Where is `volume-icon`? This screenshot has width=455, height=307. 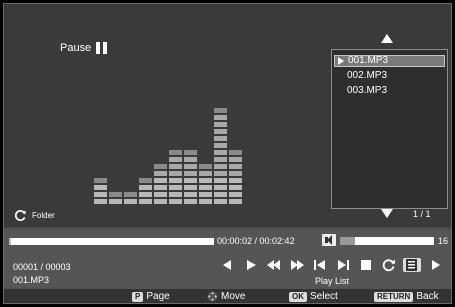 volume-icon is located at coordinates (329, 240).